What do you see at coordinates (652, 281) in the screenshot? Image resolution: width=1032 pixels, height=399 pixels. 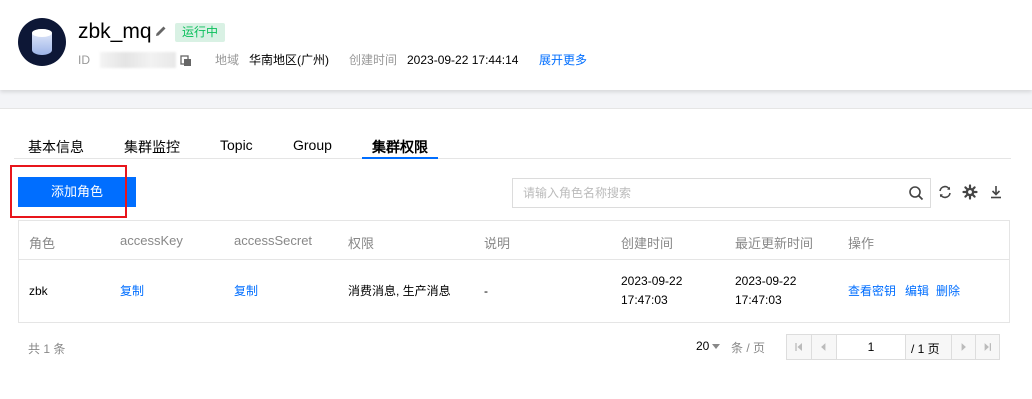 I see `created-date-cell: 2023-09-22` at bounding box center [652, 281].